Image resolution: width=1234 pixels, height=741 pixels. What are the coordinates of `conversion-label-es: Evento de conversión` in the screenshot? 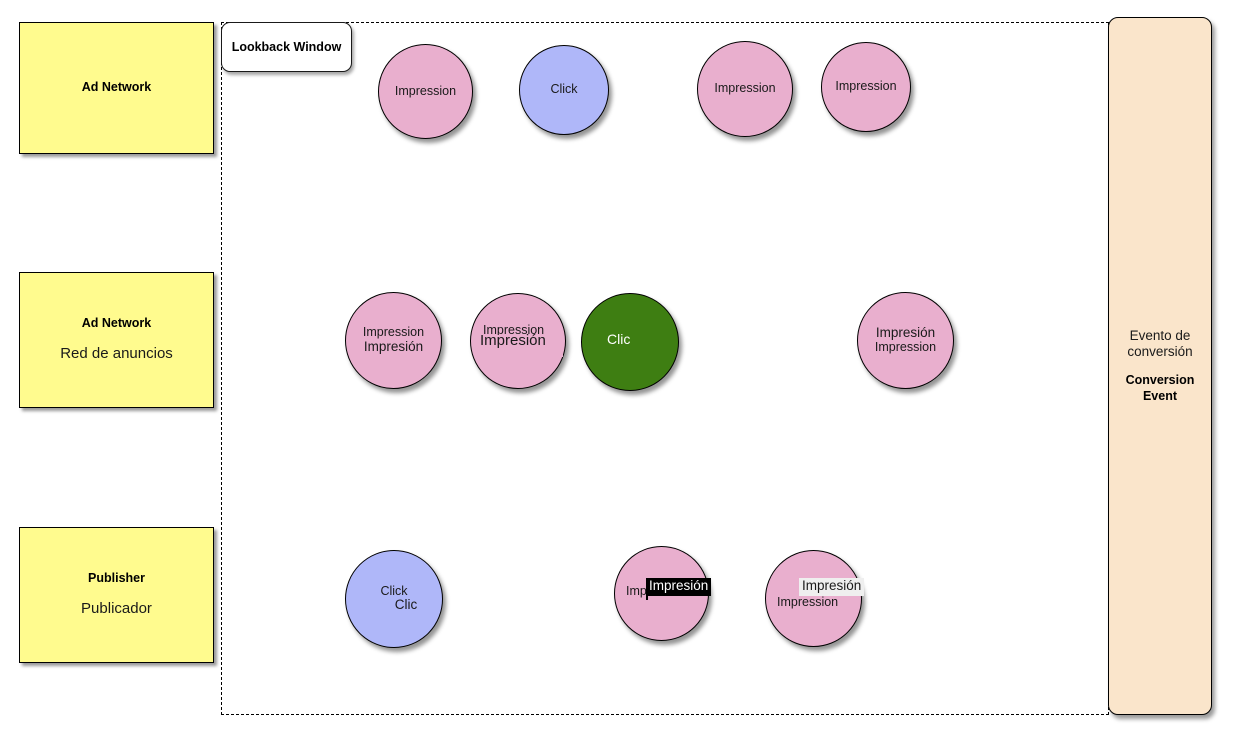 It's located at (1160, 343).